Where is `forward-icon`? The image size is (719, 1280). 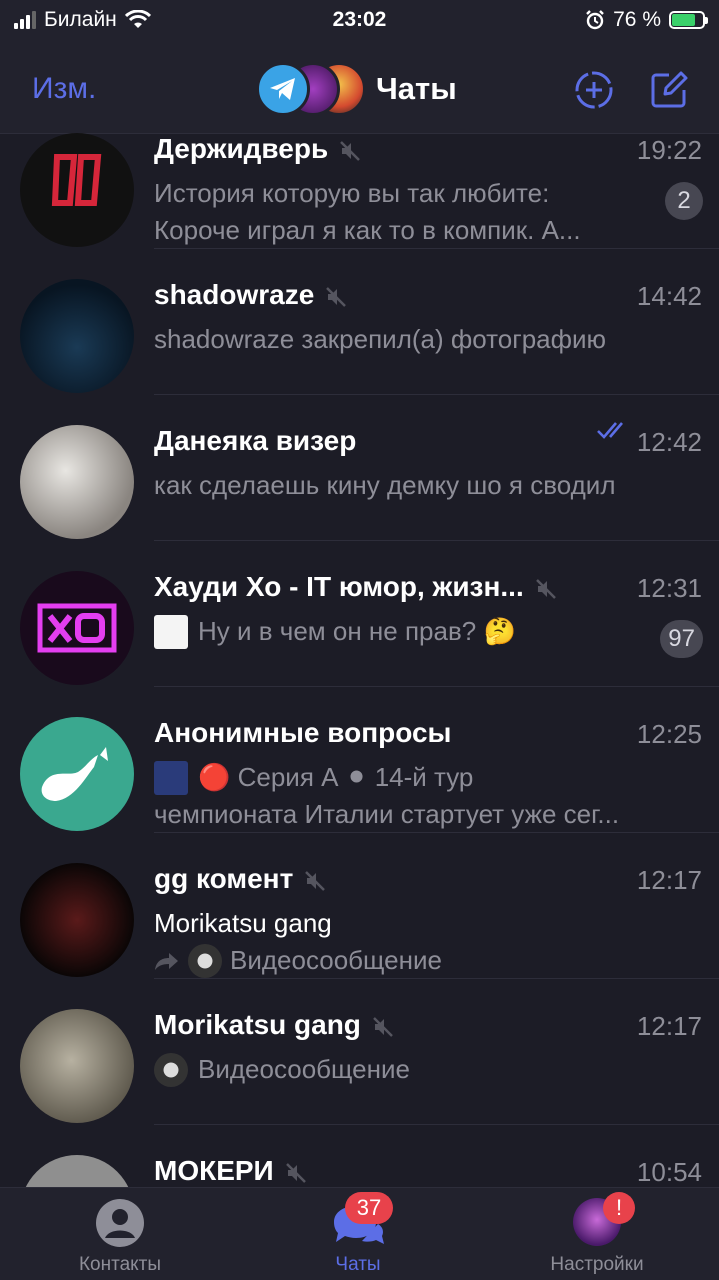 forward-icon is located at coordinates (166, 961).